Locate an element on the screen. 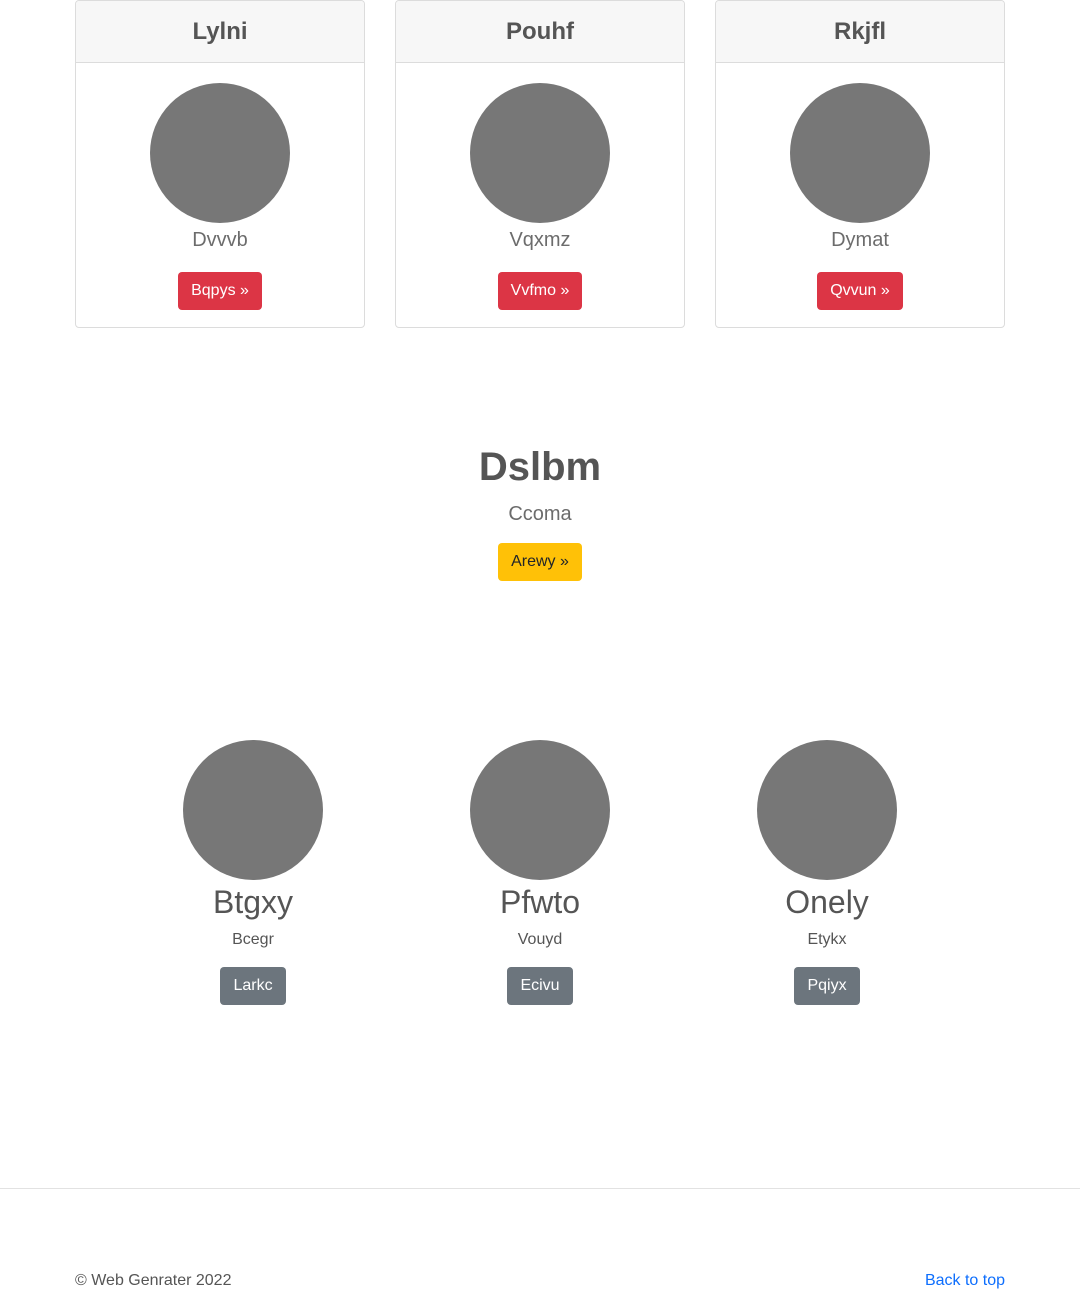 The width and height of the screenshot is (1080, 1293). feature-item: Onely Etykx Pqiyx is located at coordinates (827, 872).